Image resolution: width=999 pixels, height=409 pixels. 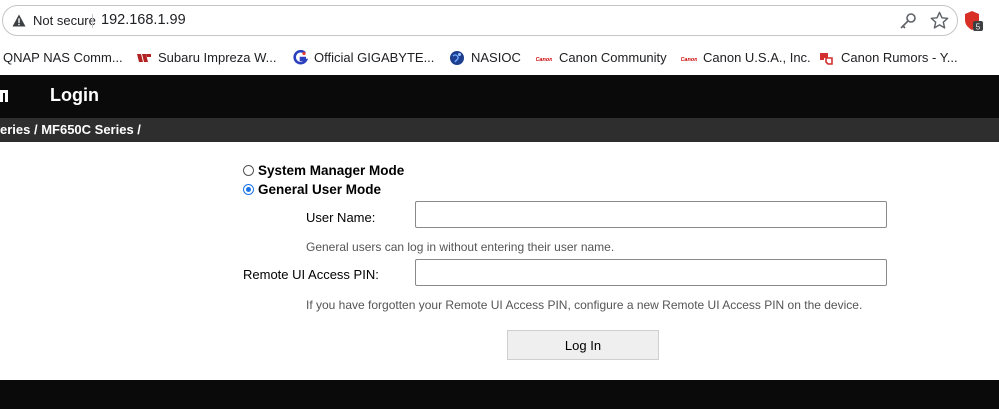 What do you see at coordinates (499, 130) in the screenshot?
I see `breadcrumb-bar: eries / MF650C Series /` at bounding box center [499, 130].